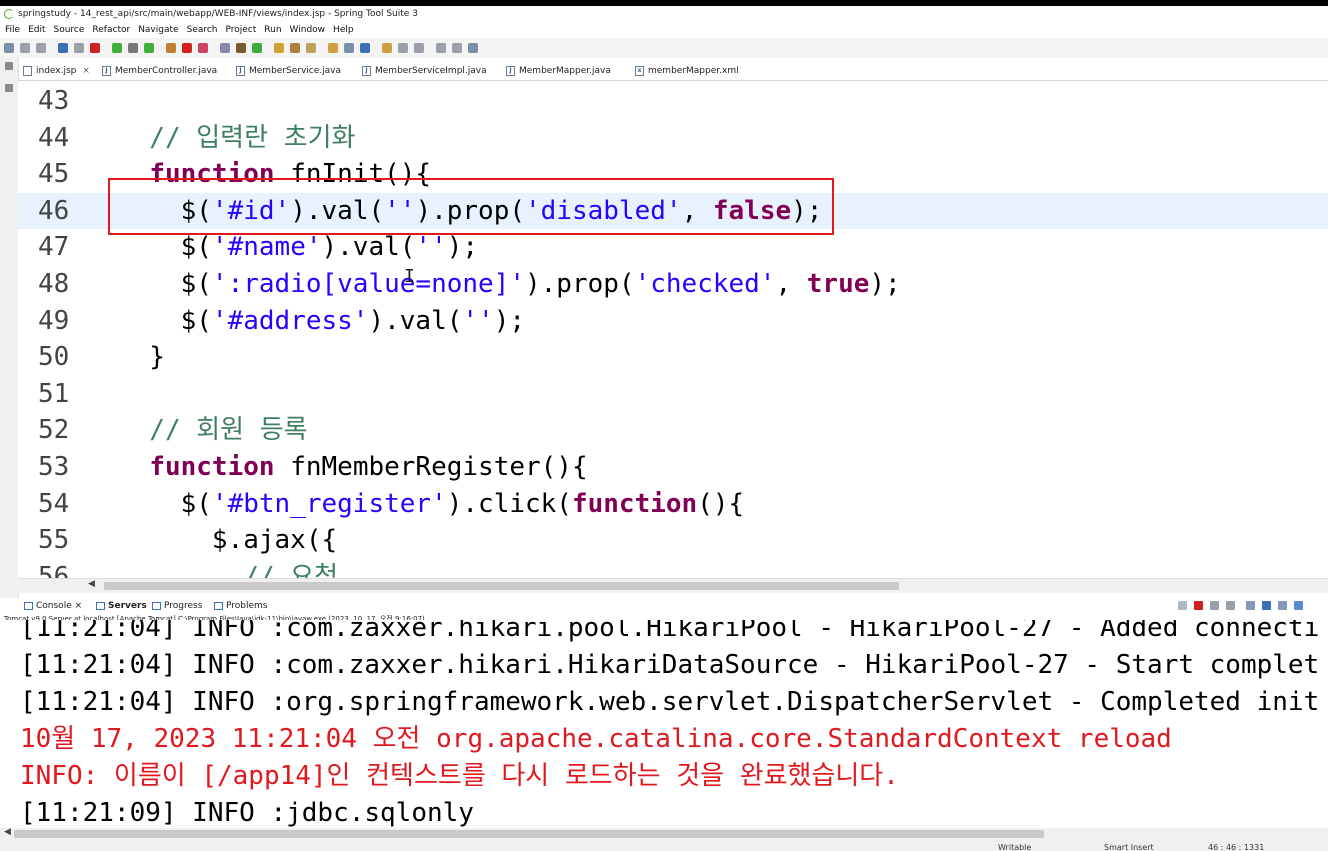 This screenshot has width=1328, height=851. What do you see at coordinates (343, 30) in the screenshot?
I see `menu-help: Help` at bounding box center [343, 30].